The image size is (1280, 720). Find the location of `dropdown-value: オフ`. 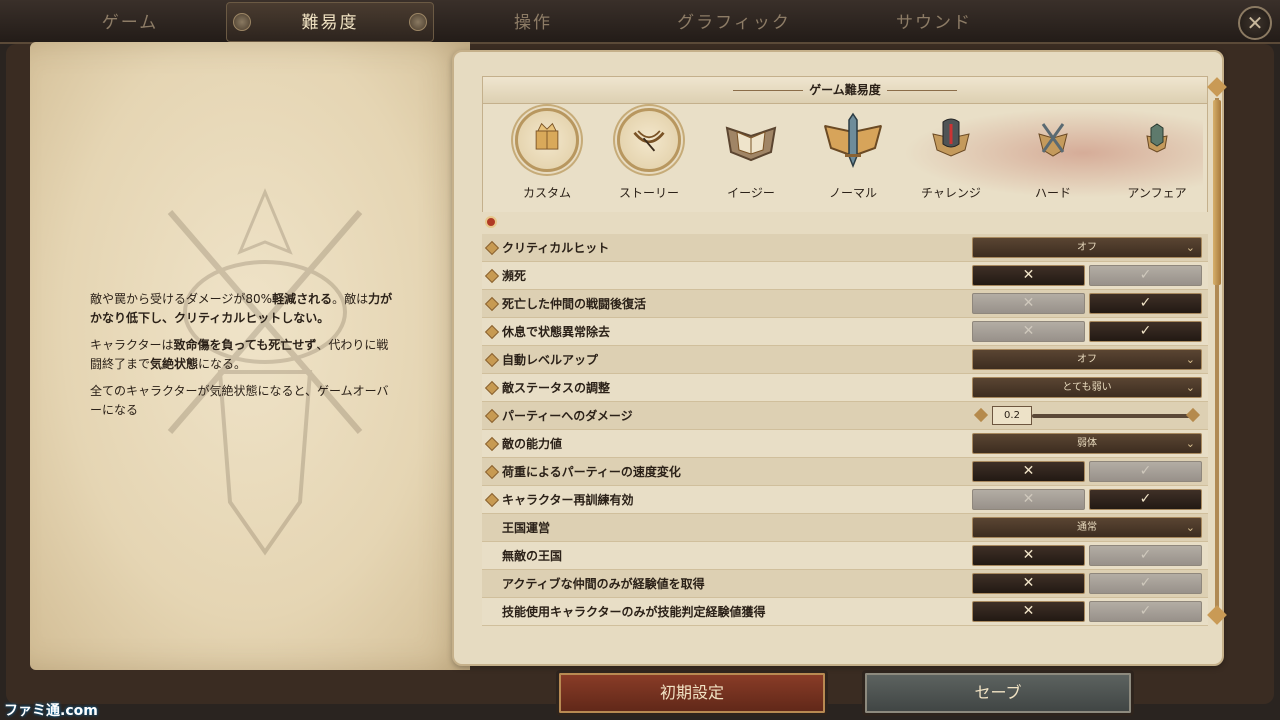

dropdown-value: オフ is located at coordinates (1087, 359).